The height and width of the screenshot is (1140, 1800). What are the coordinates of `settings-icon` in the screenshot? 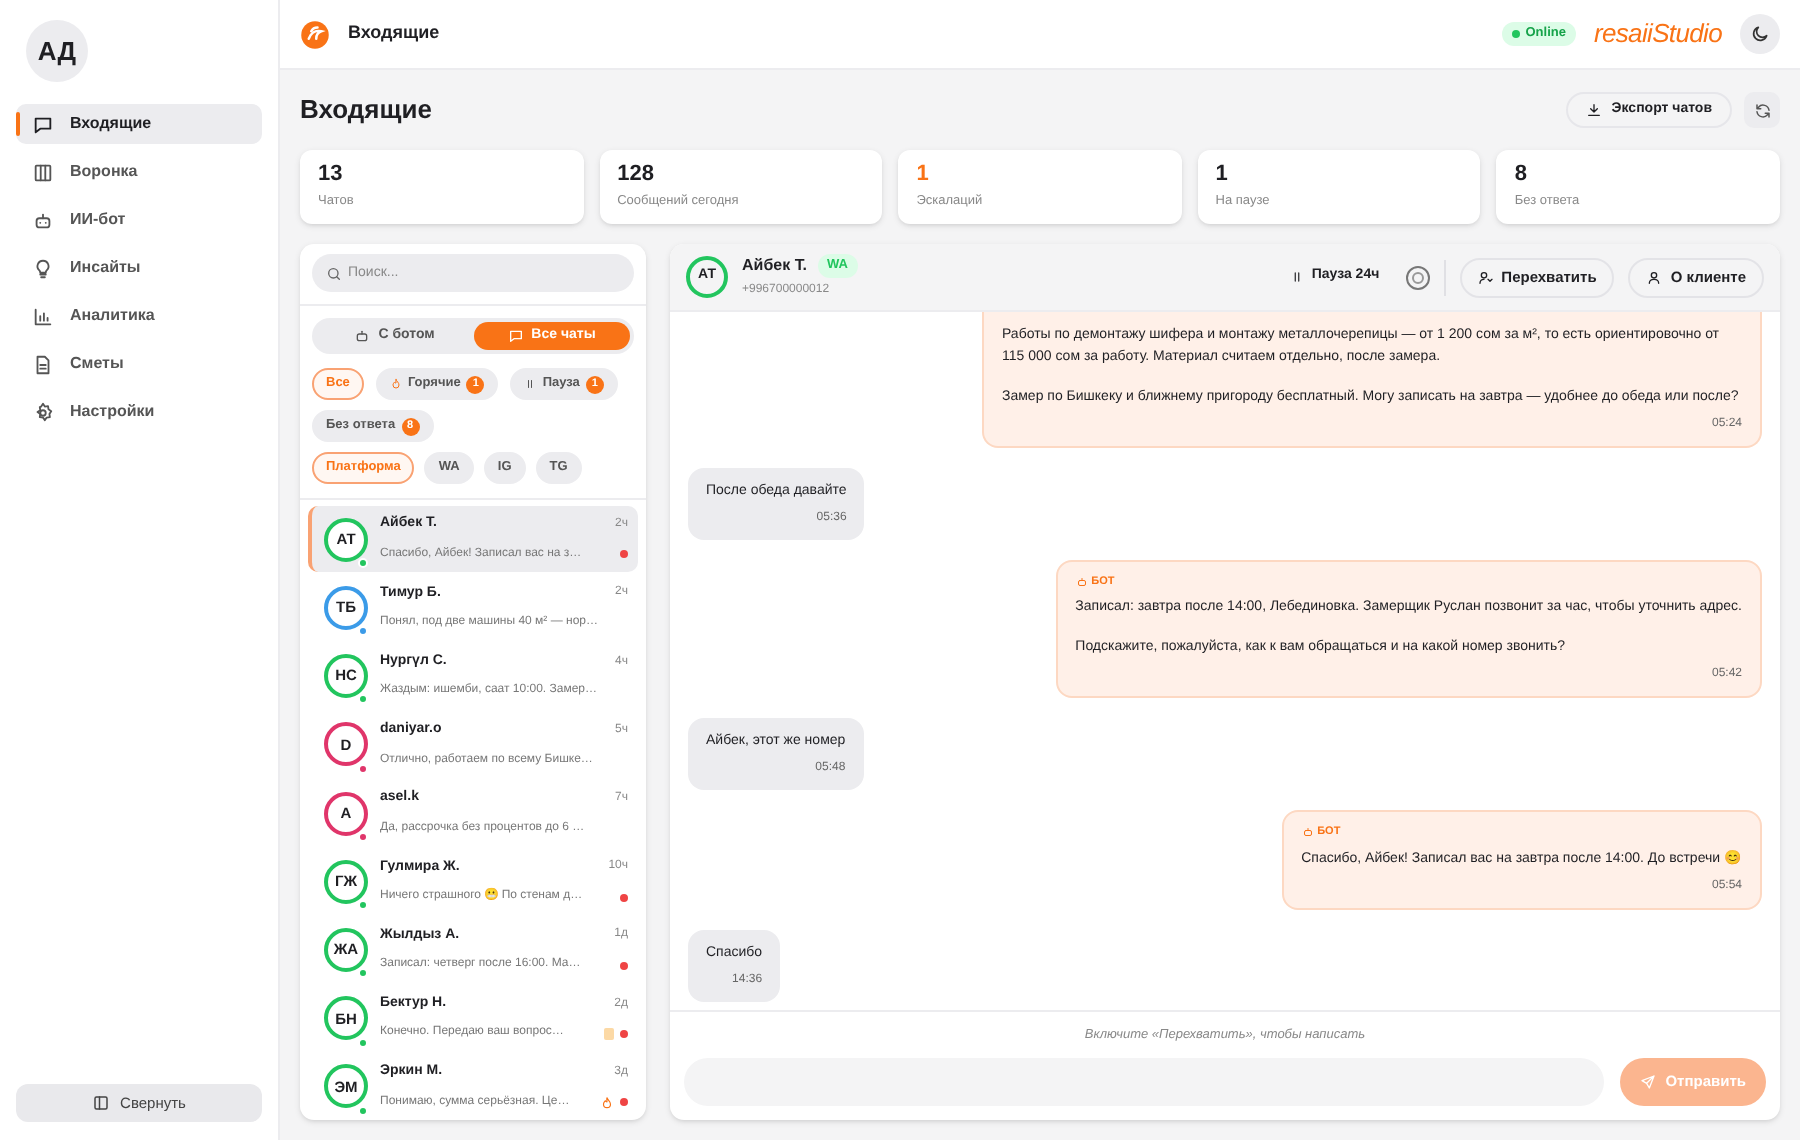 It's located at (43, 412).